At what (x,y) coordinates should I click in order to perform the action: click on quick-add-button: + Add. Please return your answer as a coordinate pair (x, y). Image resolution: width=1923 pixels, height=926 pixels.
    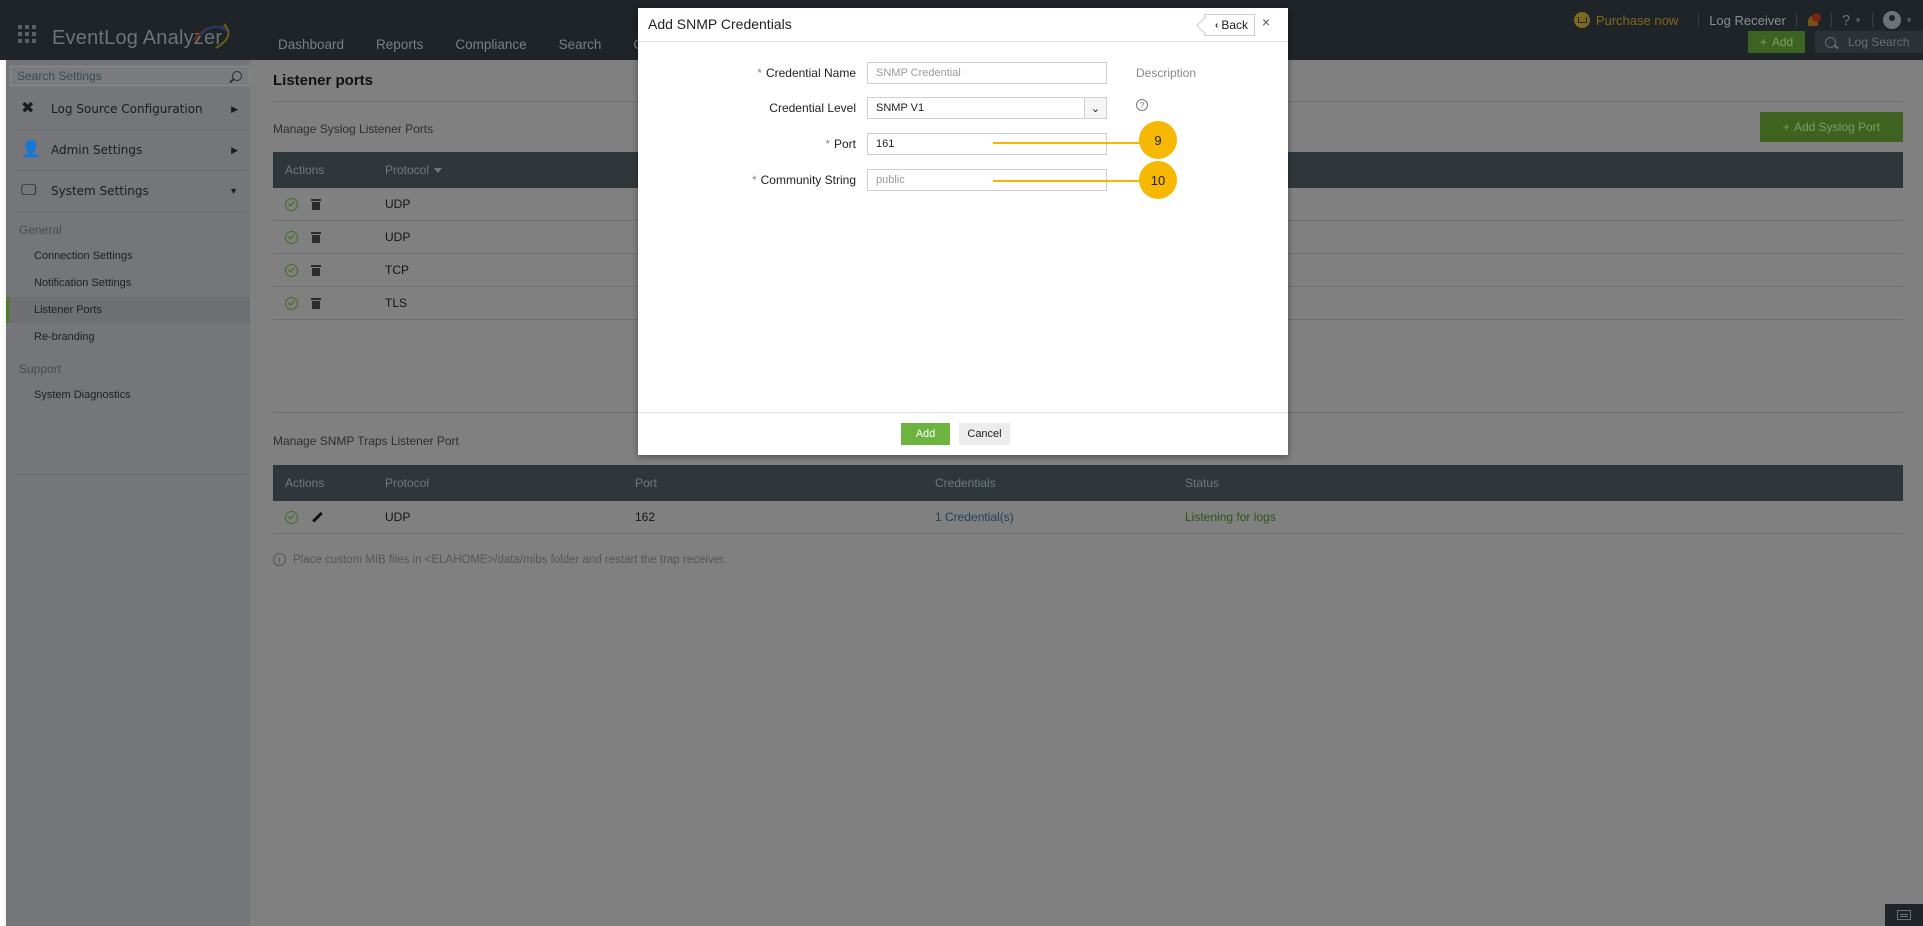
    Looking at the image, I should click on (1776, 42).